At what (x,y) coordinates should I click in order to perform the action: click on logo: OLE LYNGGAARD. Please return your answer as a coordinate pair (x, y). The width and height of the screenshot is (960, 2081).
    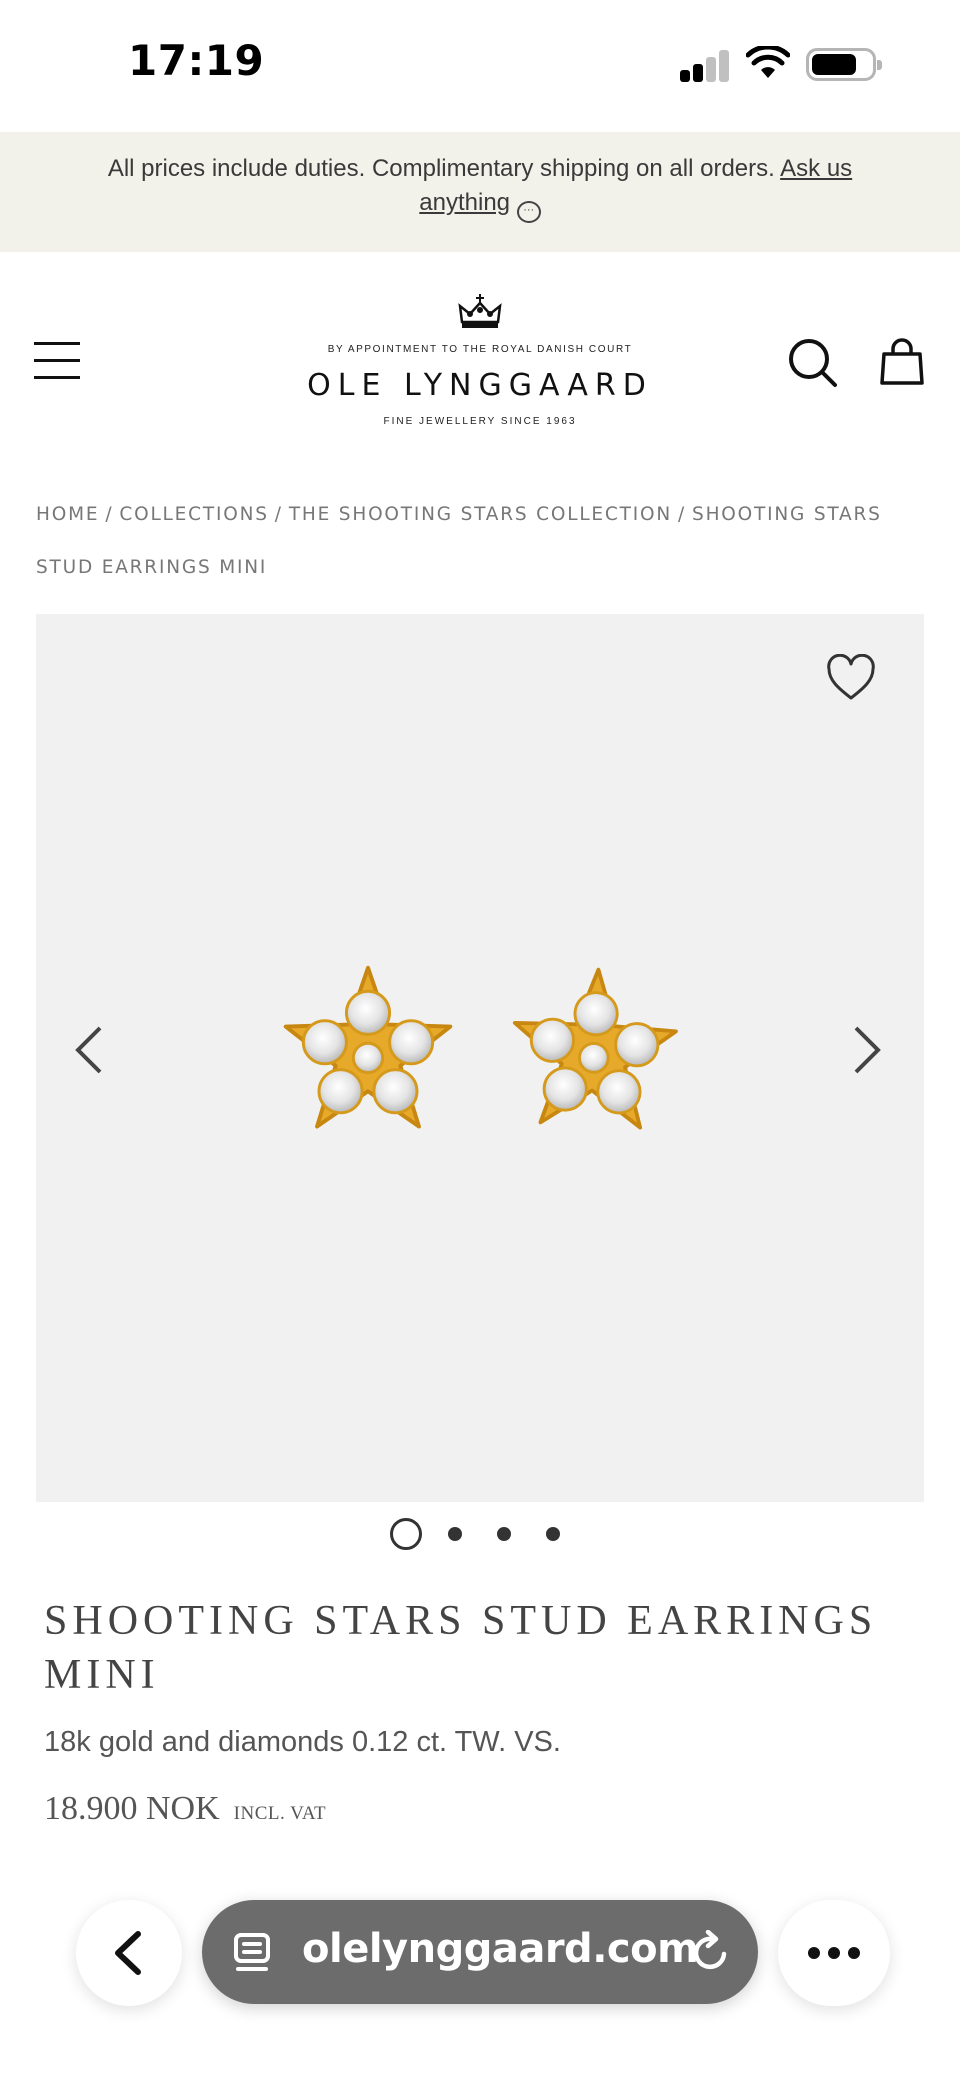
    Looking at the image, I should click on (480, 385).